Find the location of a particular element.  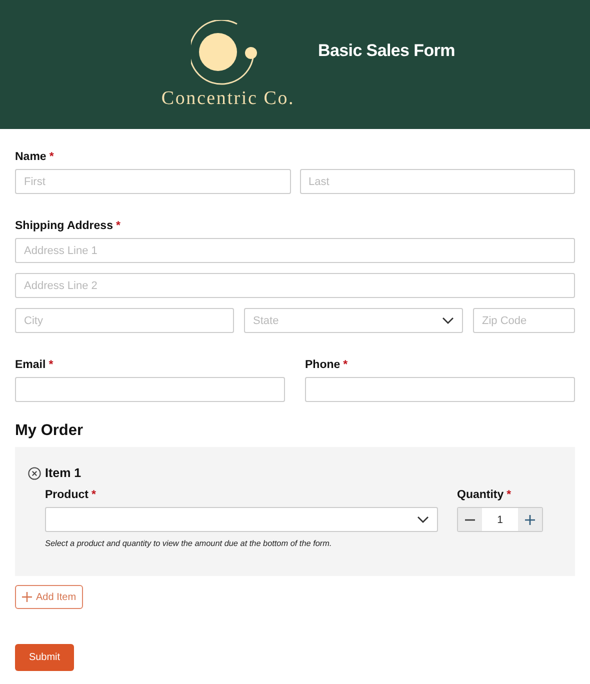

dropdown-field: State is located at coordinates (353, 320).